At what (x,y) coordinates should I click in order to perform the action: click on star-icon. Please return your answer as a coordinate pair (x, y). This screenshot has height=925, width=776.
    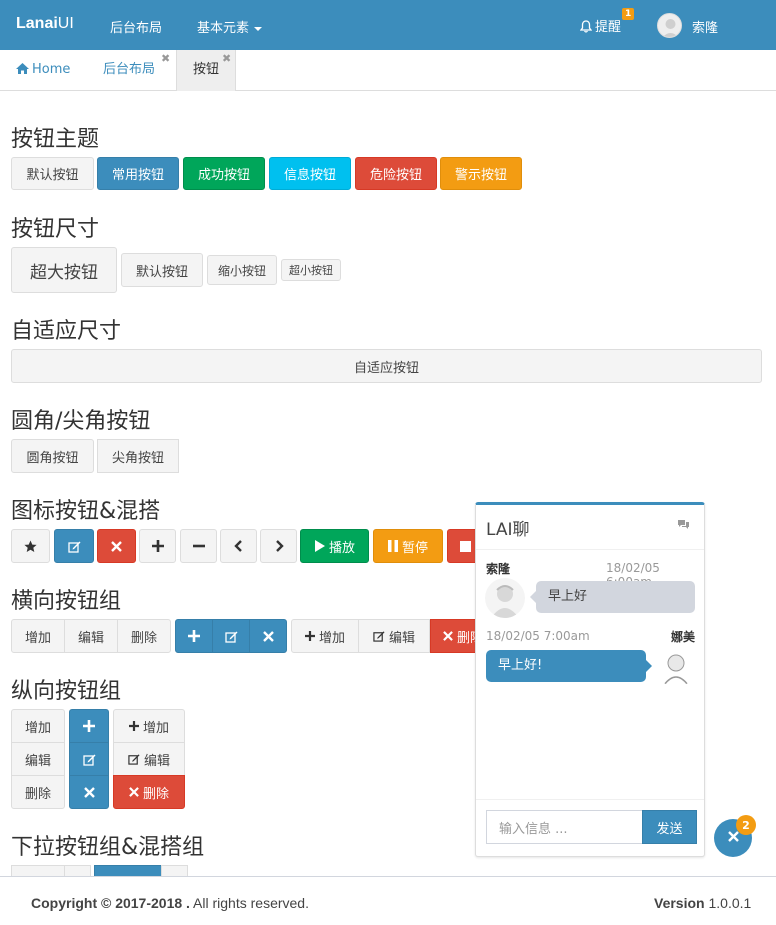
    Looking at the image, I should click on (30, 546).